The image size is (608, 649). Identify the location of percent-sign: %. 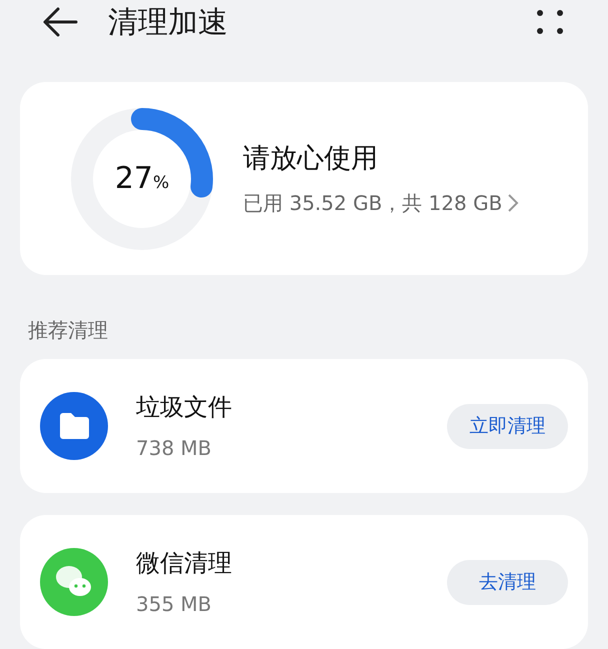
(161, 183).